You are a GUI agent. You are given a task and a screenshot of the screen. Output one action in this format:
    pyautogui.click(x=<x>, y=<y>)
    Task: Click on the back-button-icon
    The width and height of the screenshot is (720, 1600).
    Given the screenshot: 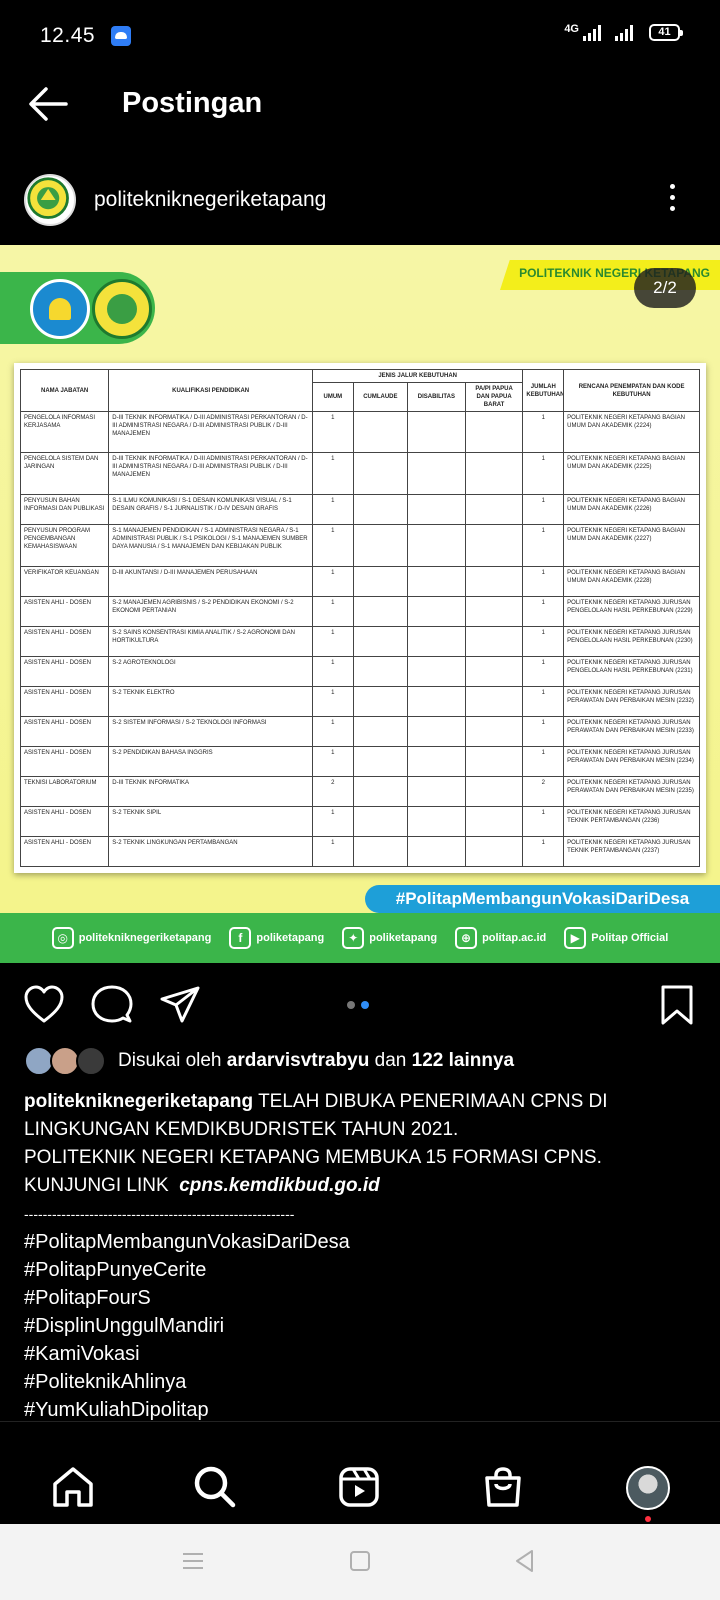 What is the action you would take?
    pyautogui.click(x=525, y=1561)
    